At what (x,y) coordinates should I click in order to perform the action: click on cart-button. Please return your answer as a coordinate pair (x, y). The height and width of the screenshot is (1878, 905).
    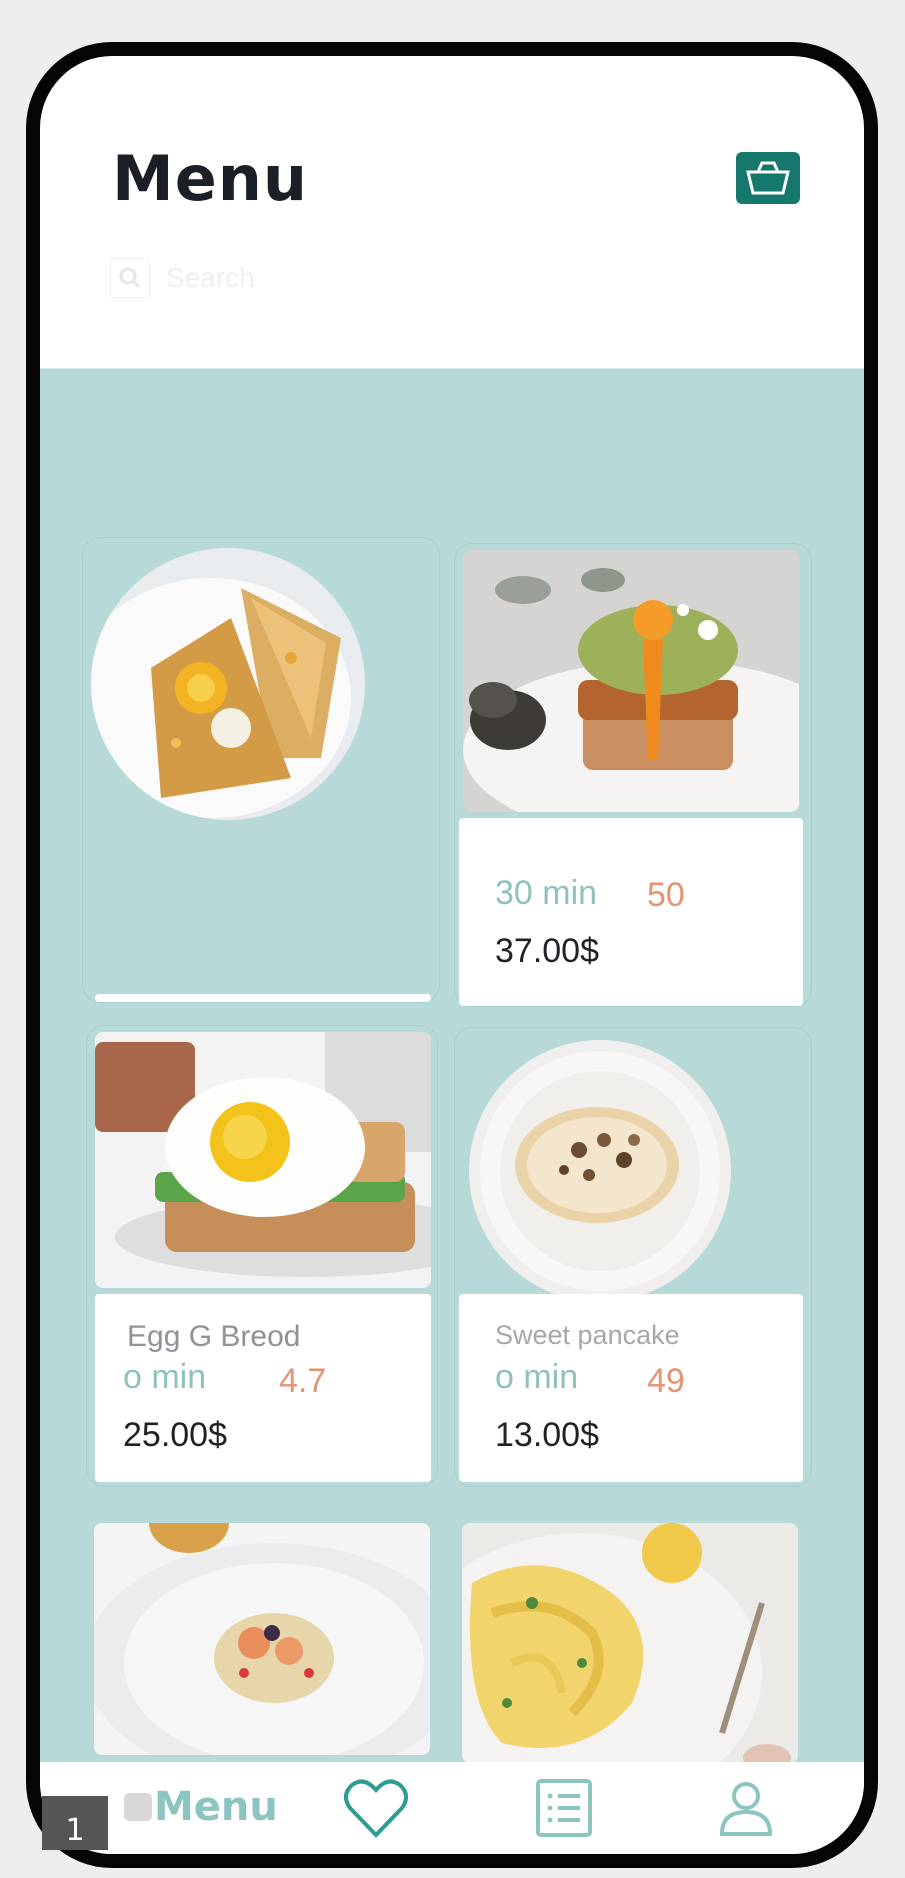
    Looking at the image, I should click on (768, 178).